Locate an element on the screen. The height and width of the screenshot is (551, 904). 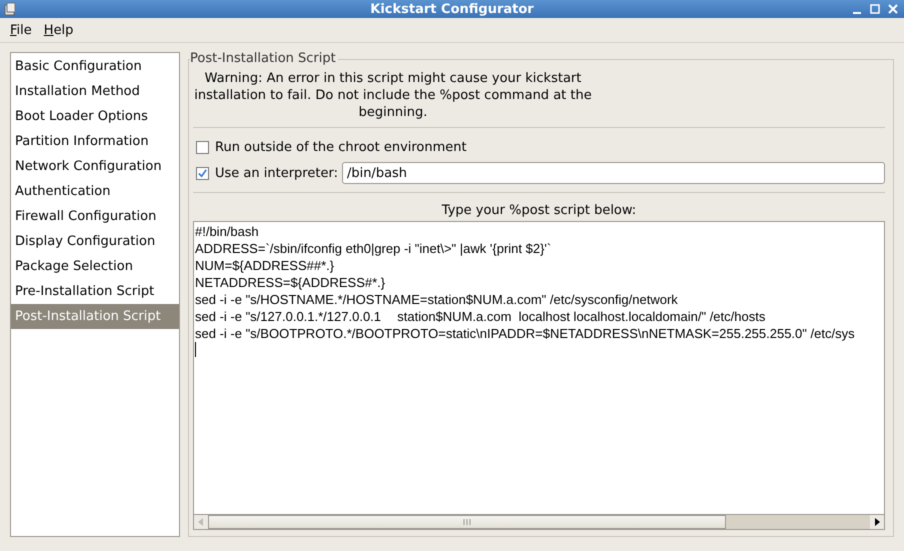
app-icon is located at coordinates (10, 9).